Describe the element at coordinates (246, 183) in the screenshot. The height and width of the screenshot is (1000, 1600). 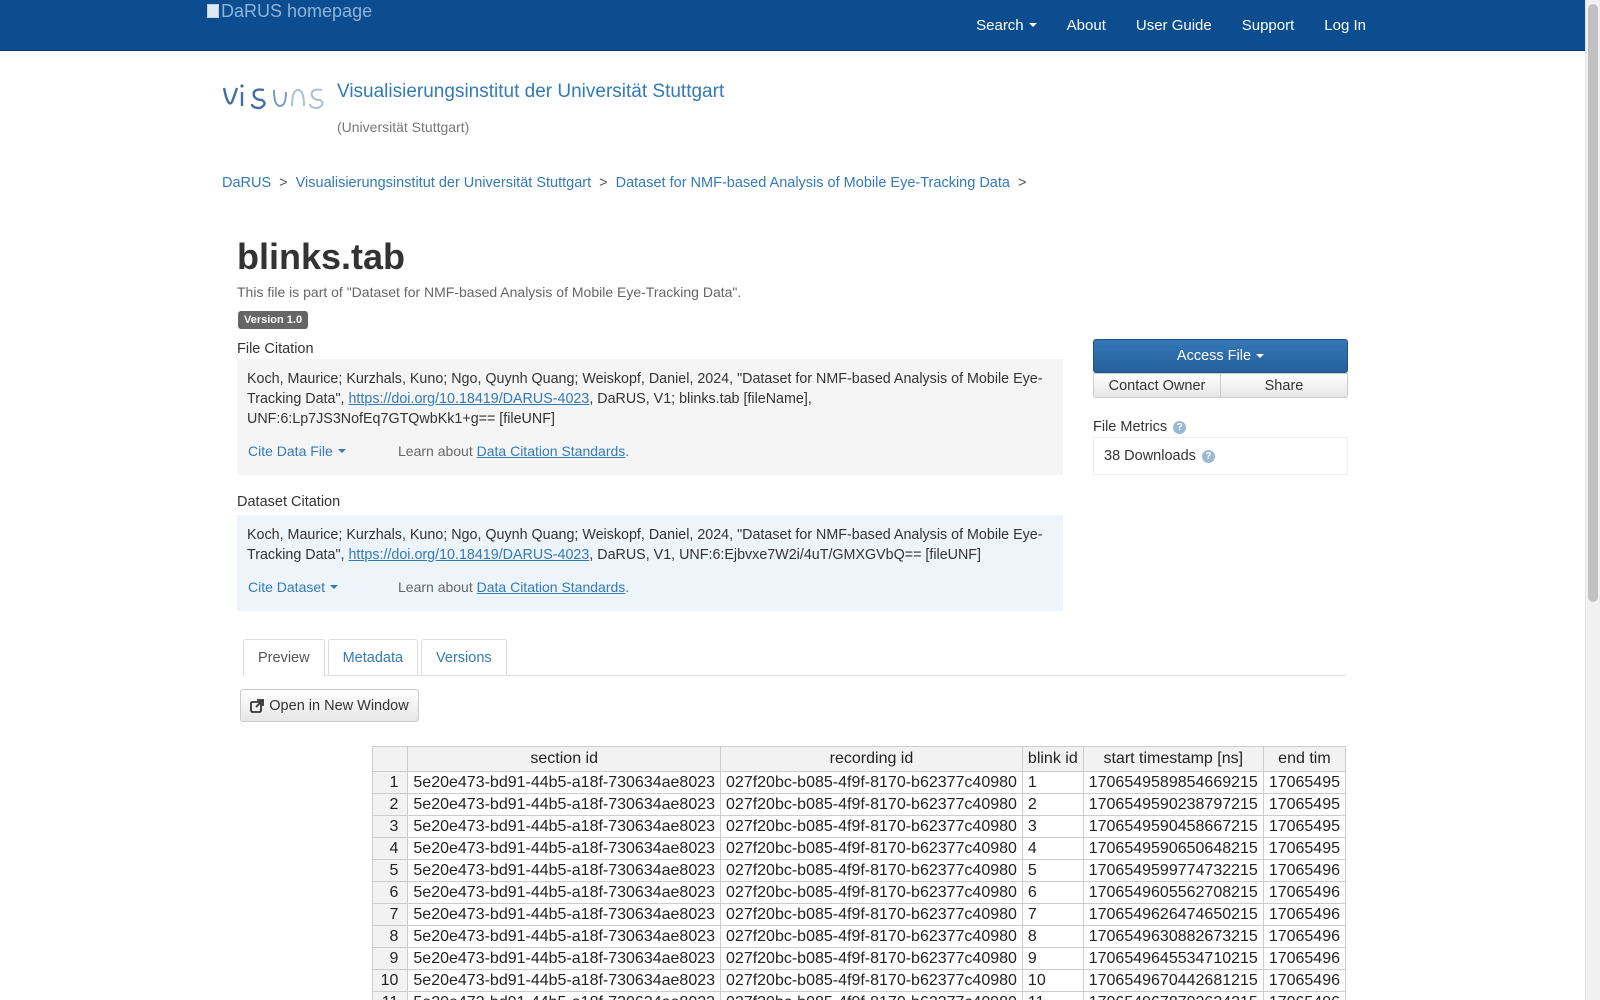
I see `breadcrumb-darus: DaRUS` at that location.